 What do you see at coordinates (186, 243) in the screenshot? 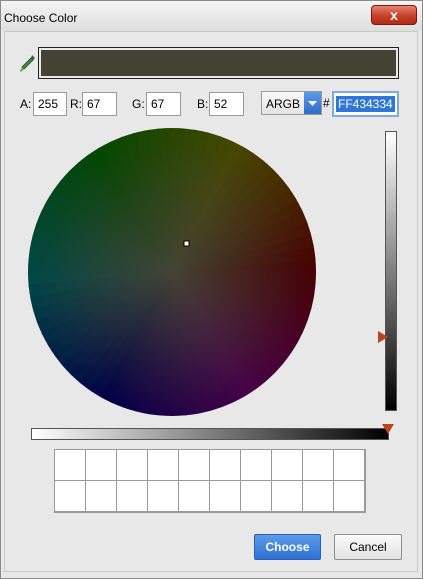
I see `wheel-selector` at bounding box center [186, 243].